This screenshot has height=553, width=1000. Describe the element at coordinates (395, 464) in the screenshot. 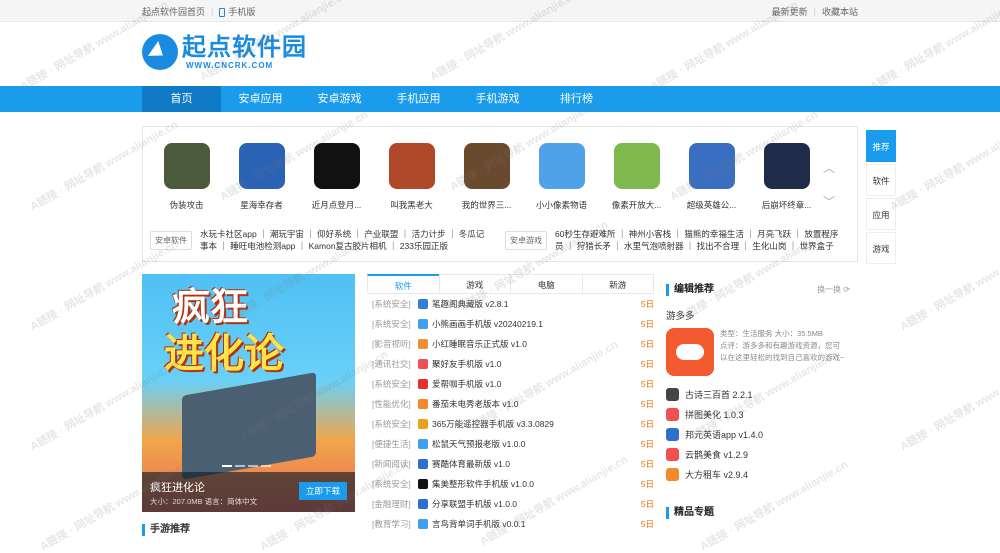

I see `list-item-category: [新闻阅读]` at that location.